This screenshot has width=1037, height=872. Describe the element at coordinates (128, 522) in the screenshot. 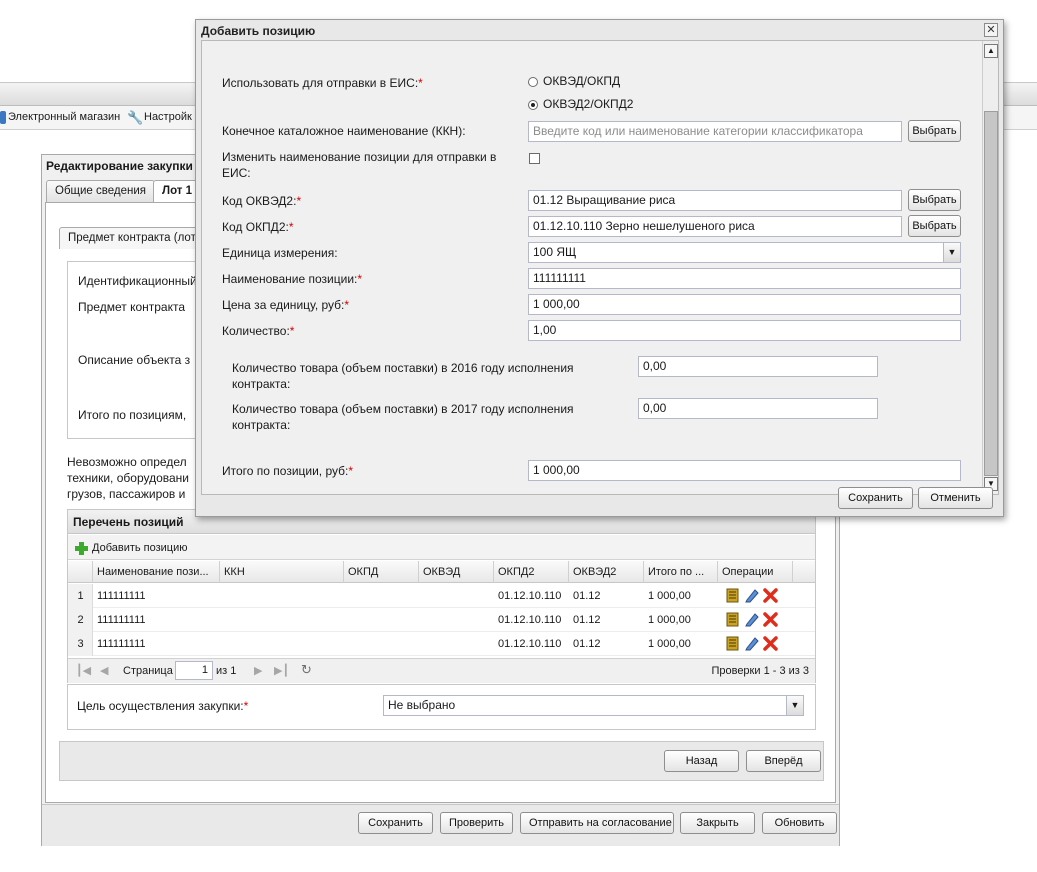

I see `positions-title: Перечень позиций` at that location.